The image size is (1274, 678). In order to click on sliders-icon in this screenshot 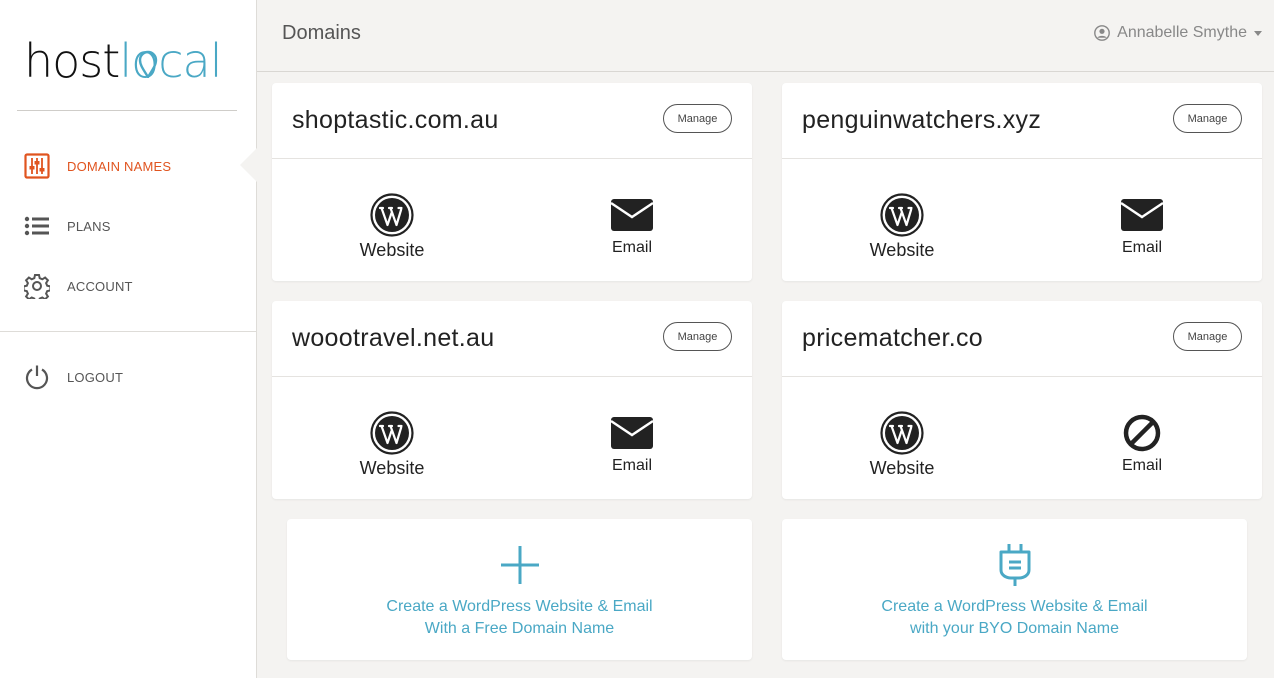, I will do `click(37, 166)`.